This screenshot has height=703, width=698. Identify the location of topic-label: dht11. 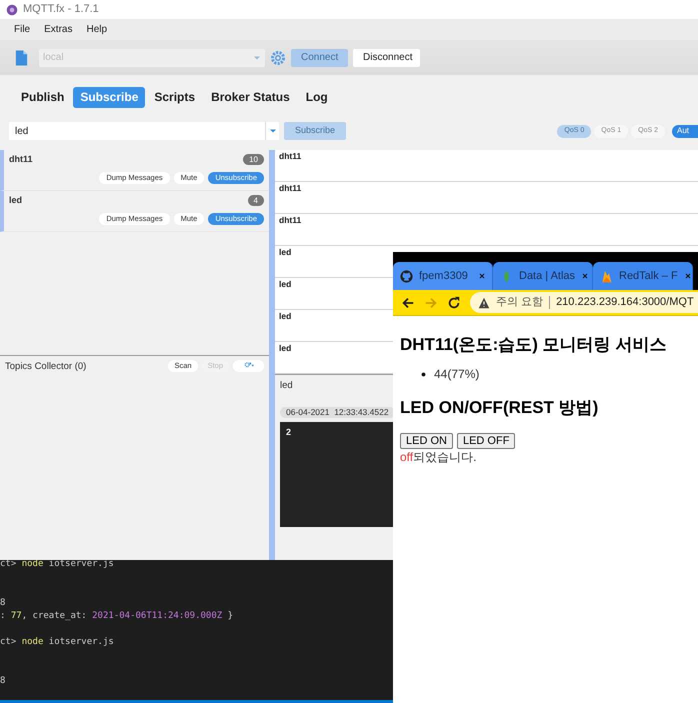
(21, 159).